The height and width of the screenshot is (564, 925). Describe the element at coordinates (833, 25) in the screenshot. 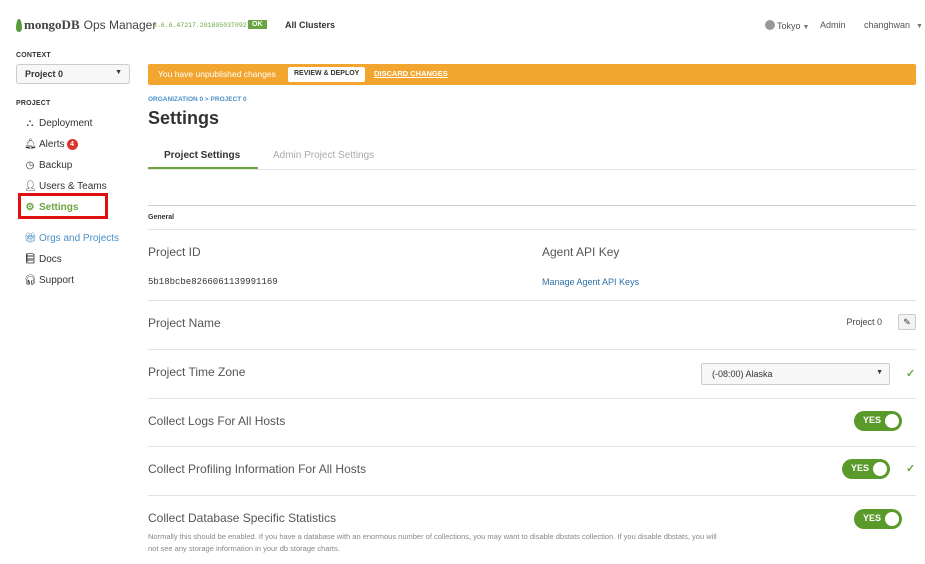

I see `admin-link: Admin` at that location.